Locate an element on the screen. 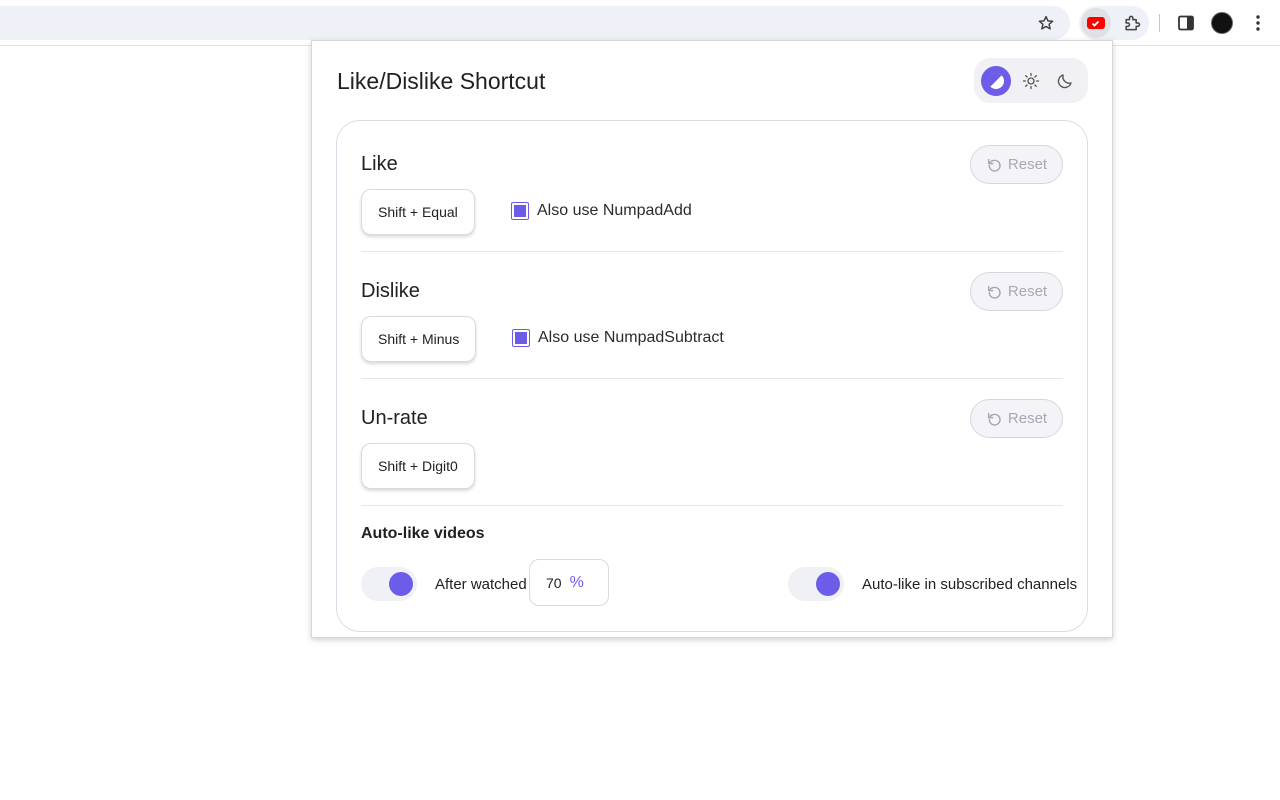  toolbar-separator is located at coordinates (1159, 23).